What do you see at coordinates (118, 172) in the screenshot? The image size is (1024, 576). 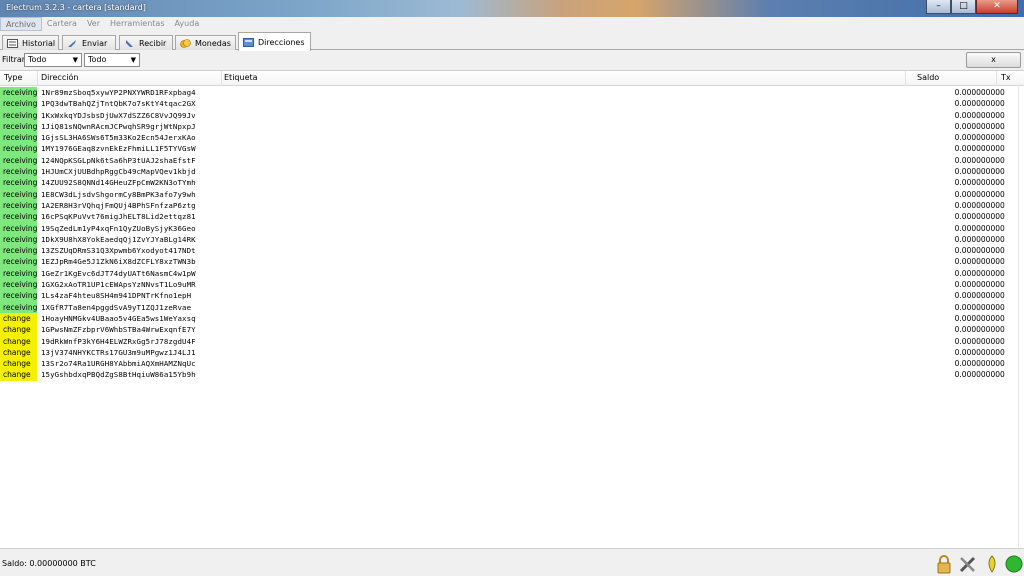 I see `row-address: 1HJUmCXjUUBdhpRggCb49cMapVQev1kbjd` at bounding box center [118, 172].